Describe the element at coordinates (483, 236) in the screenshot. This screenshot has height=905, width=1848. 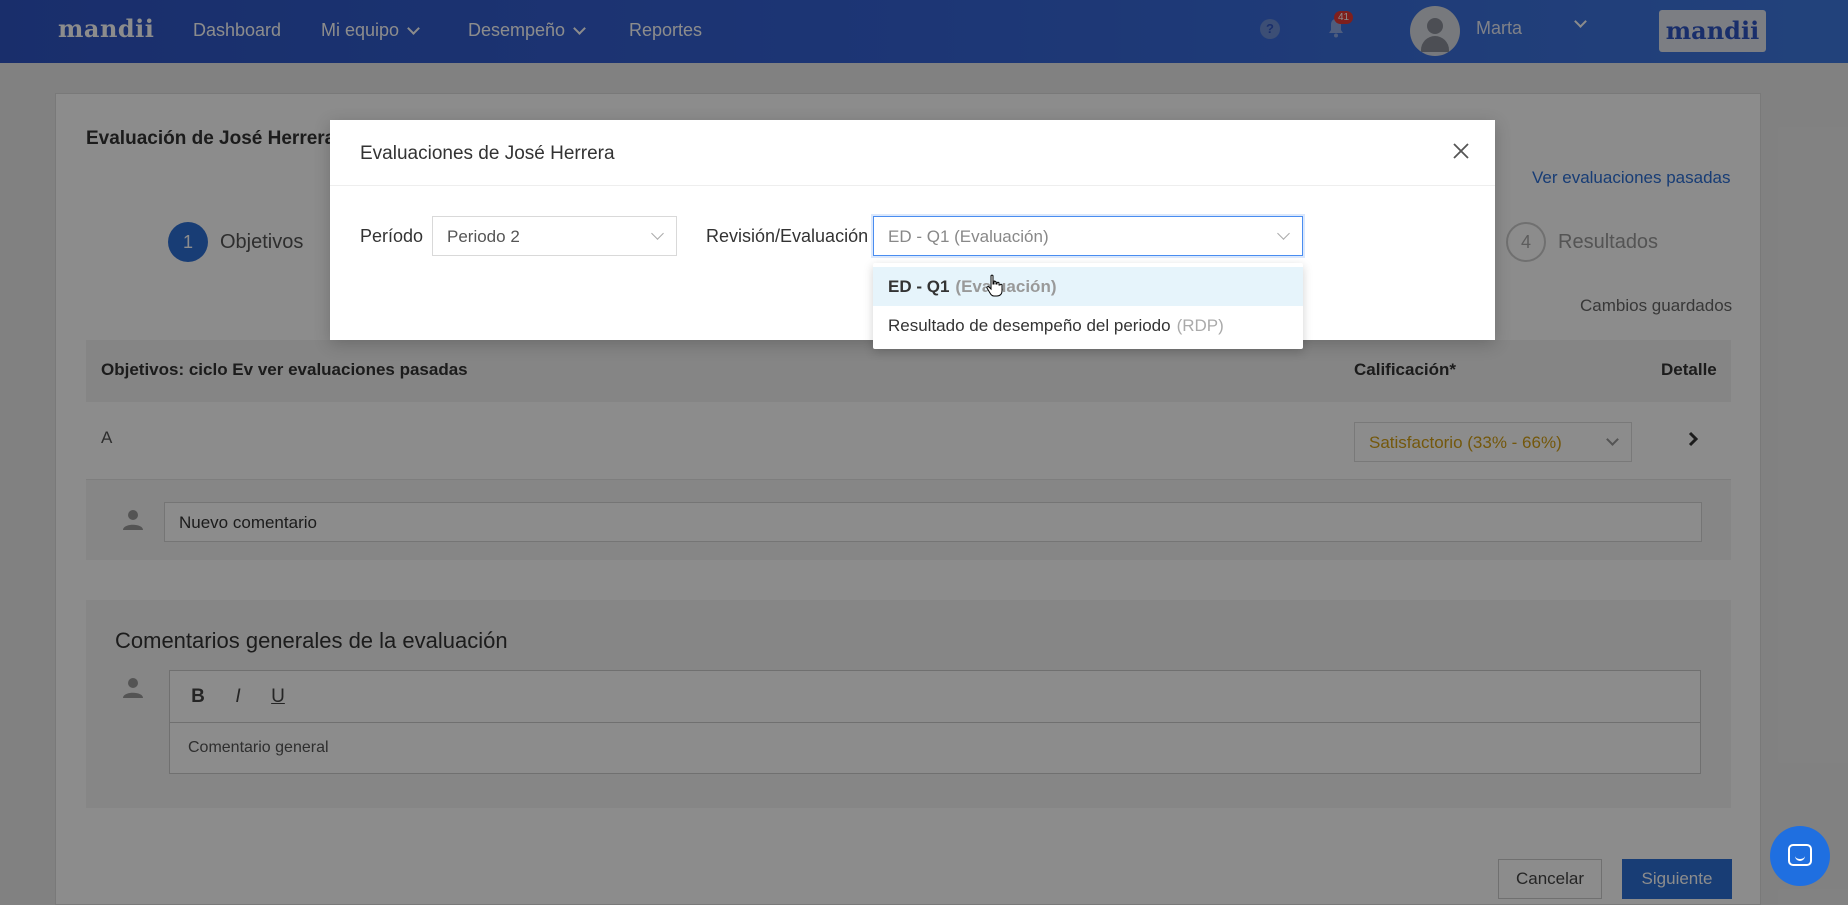
I see `period-value: Periodo 2` at that location.